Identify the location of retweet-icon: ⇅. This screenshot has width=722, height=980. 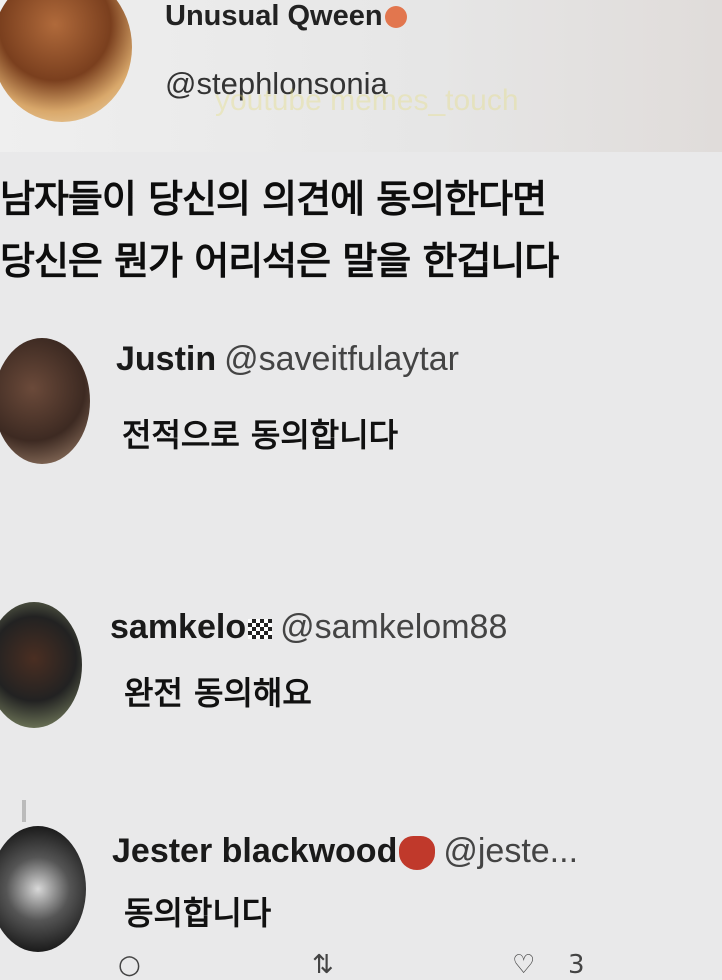
(323, 965).